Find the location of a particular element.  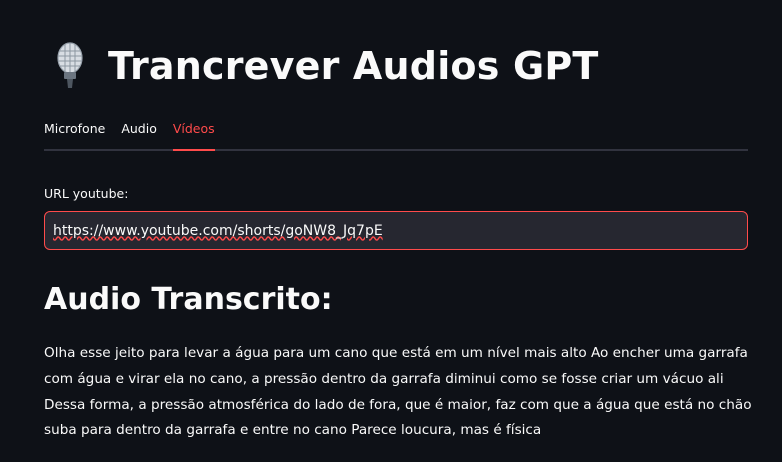

microphone-icon is located at coordinates (70, 65).